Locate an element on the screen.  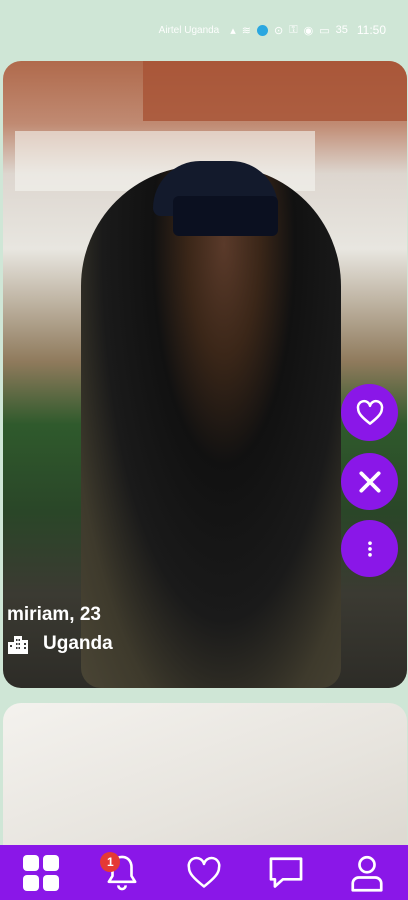
status-bar: Airtel Uganda ▴ ≋ ⊙ ⚿ ◉ ▭ 35 11:50 is located at coordinates (204, 30).